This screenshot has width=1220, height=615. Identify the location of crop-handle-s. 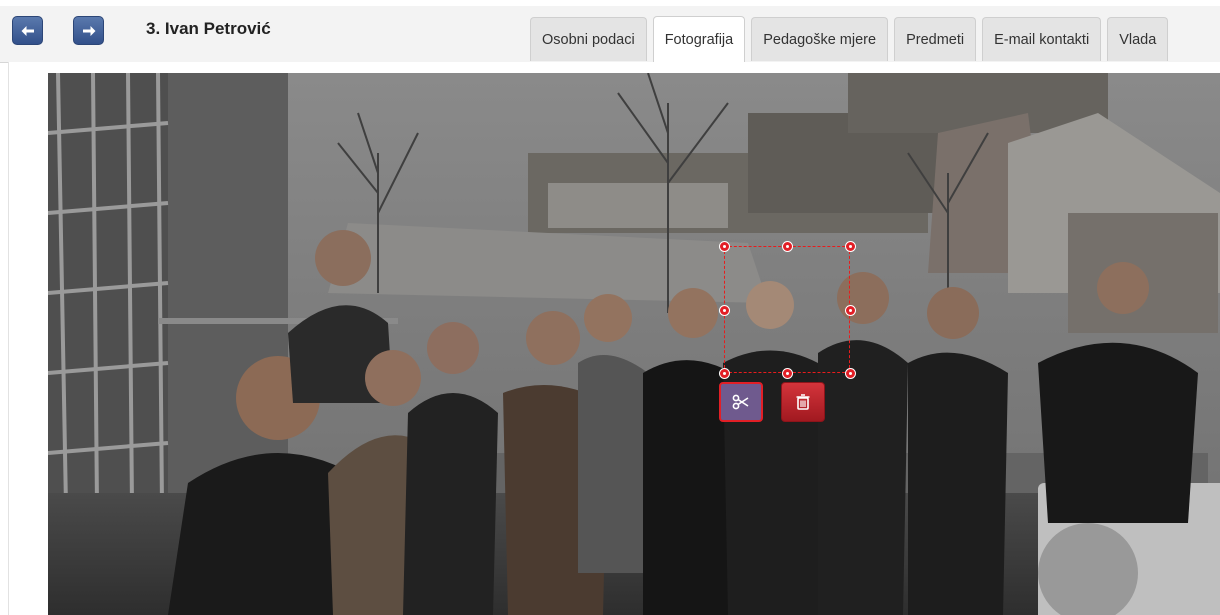
(787, 373).